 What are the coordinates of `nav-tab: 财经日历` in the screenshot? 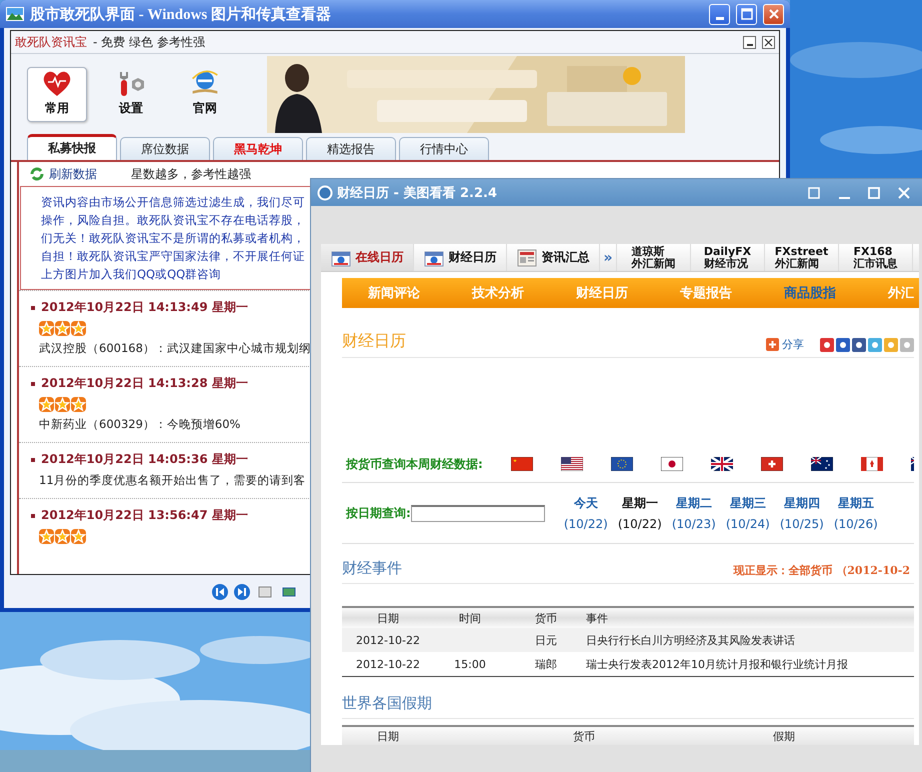 It's located at (460, 257).